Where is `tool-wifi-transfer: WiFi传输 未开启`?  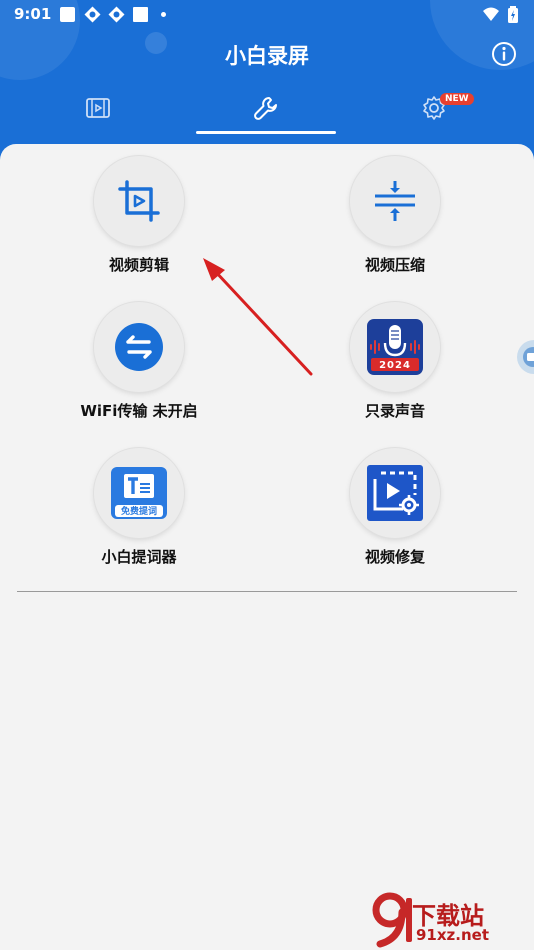 tool-wifi-transfer: WiFi传输 未开启 is located at coordinates (139, 367).